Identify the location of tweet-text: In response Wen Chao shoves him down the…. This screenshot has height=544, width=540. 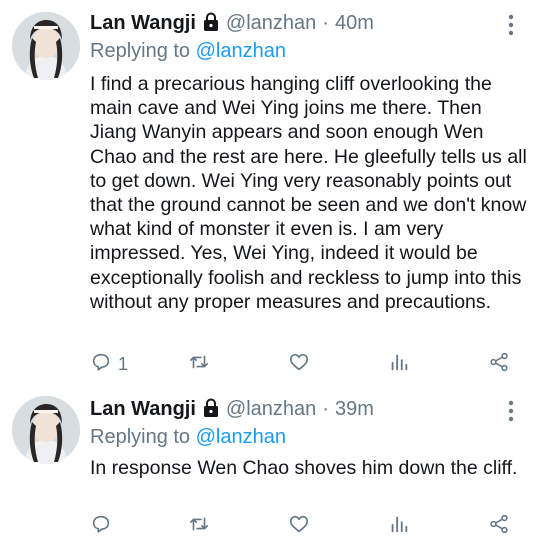
(304, 468).